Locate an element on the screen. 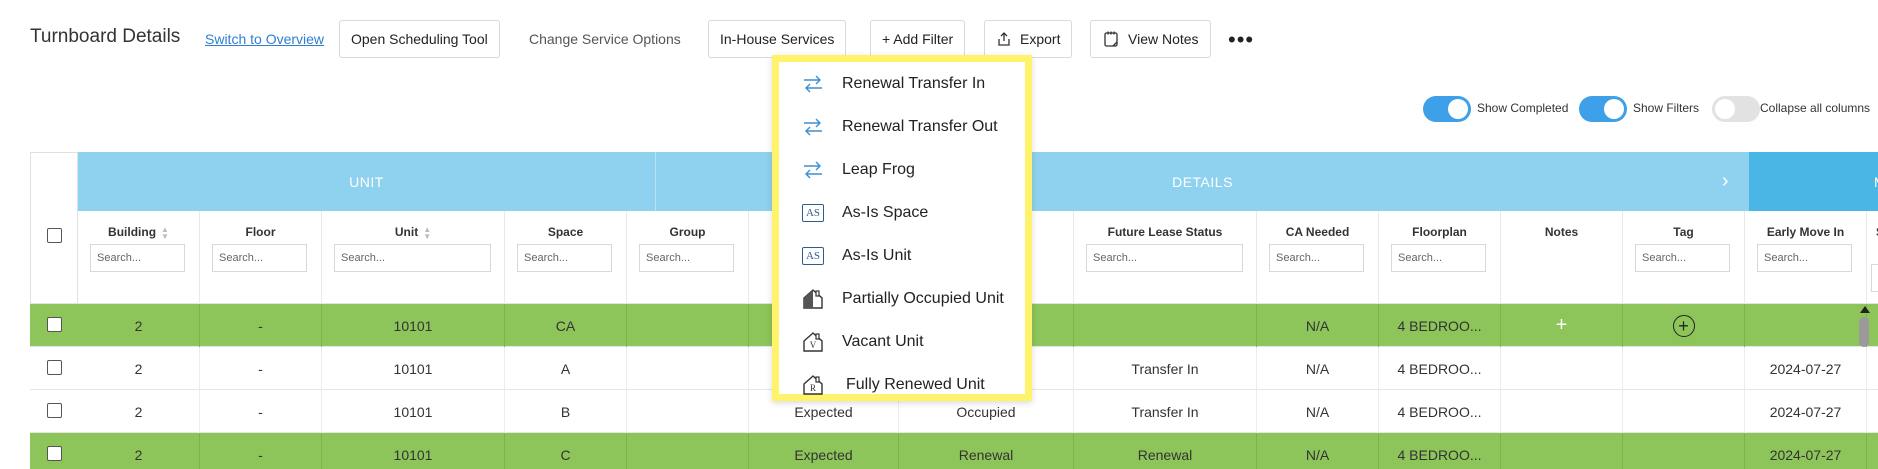 This screenshot has width=1878, height=469. chevron-right-icon: › is located at coordinates (1725, 181).